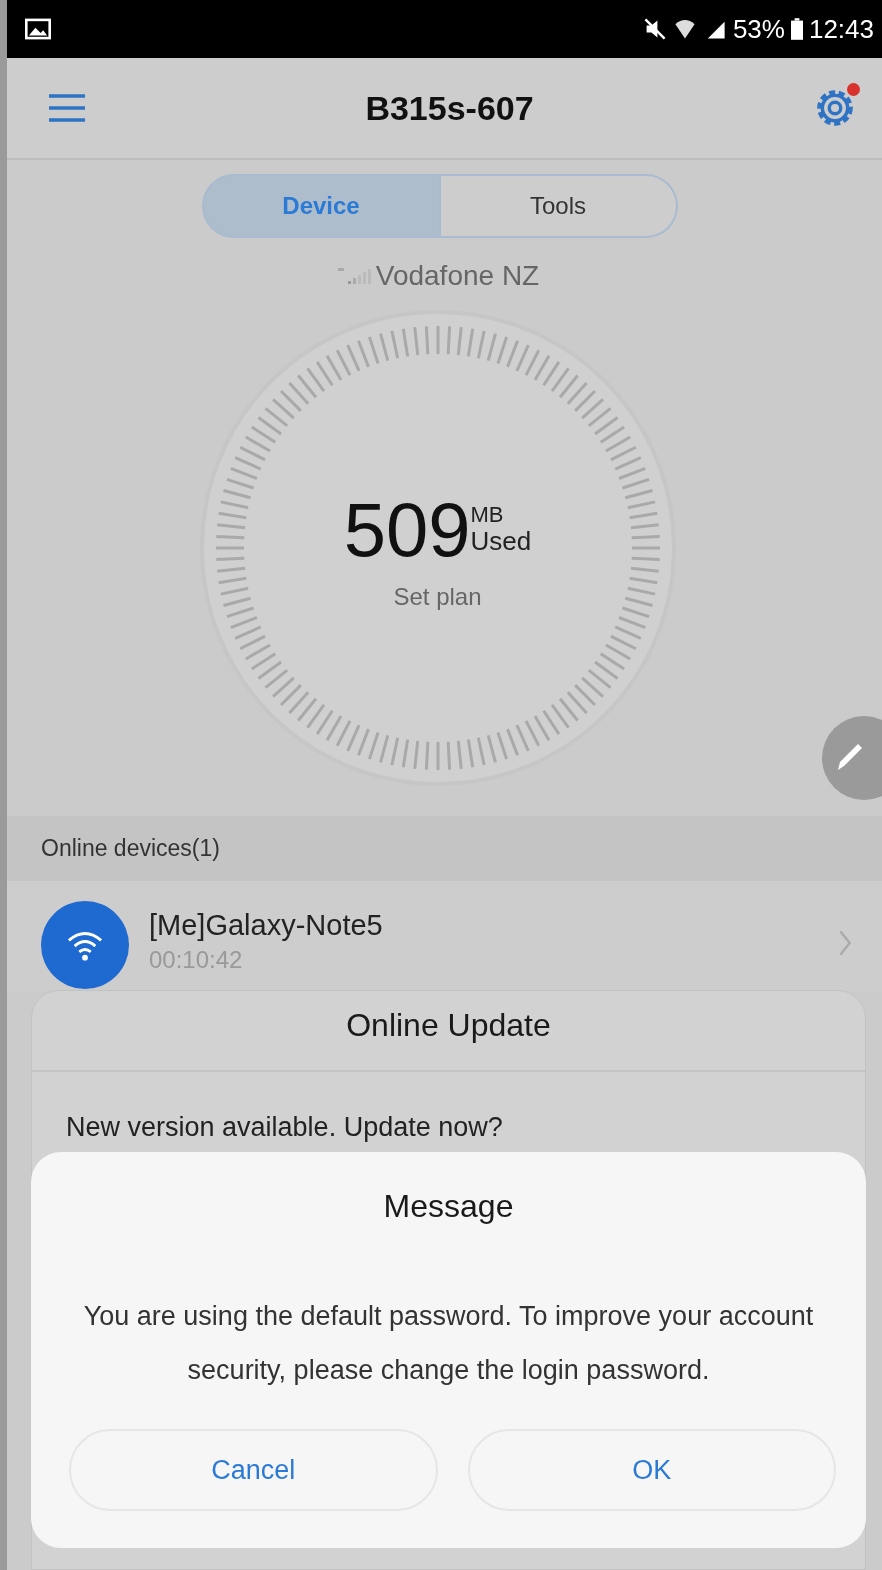 Image resolution: width=882 pixels, height=1570 pixels. I want to click on dialog-button: OK, so click(651, 1470).